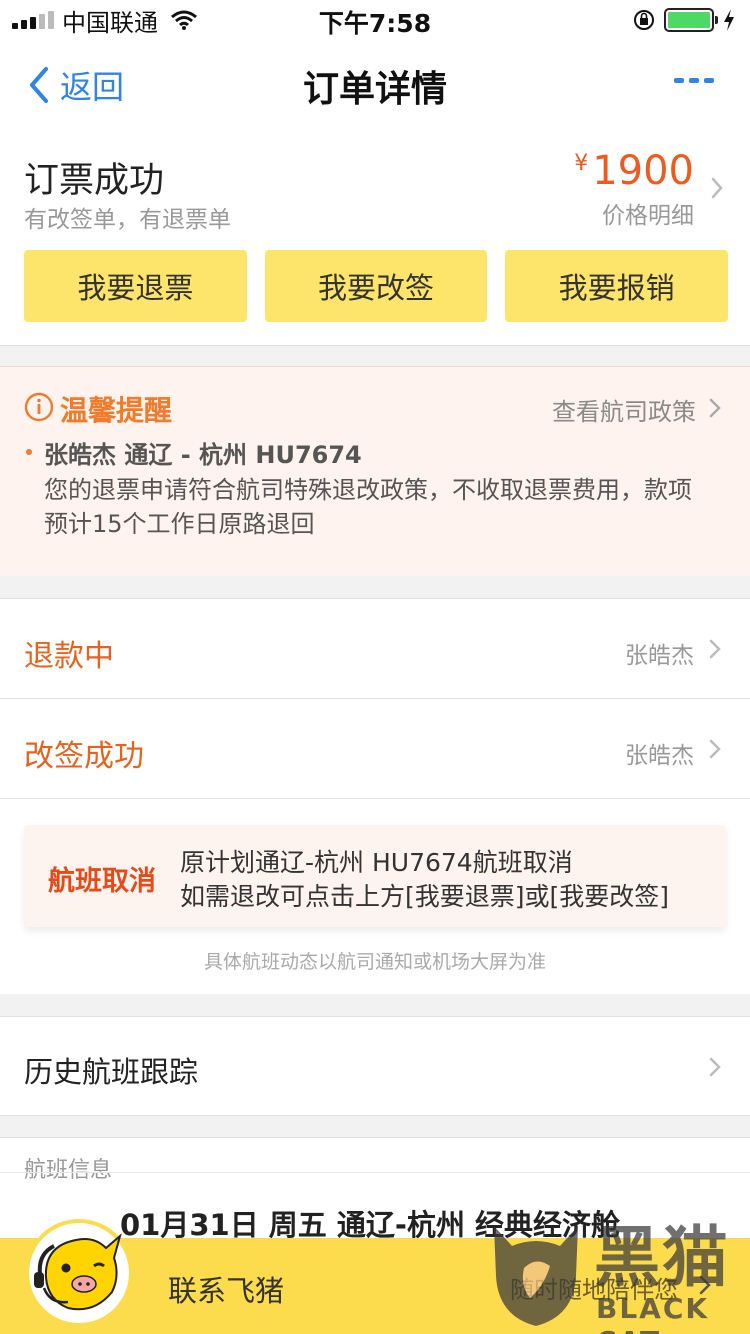 This screenshot has width=750, height=1334. Describe the element at coordinates (375, 20) in the screenshot. I see `status-bar: 中国联通 下午7:58` at that location.